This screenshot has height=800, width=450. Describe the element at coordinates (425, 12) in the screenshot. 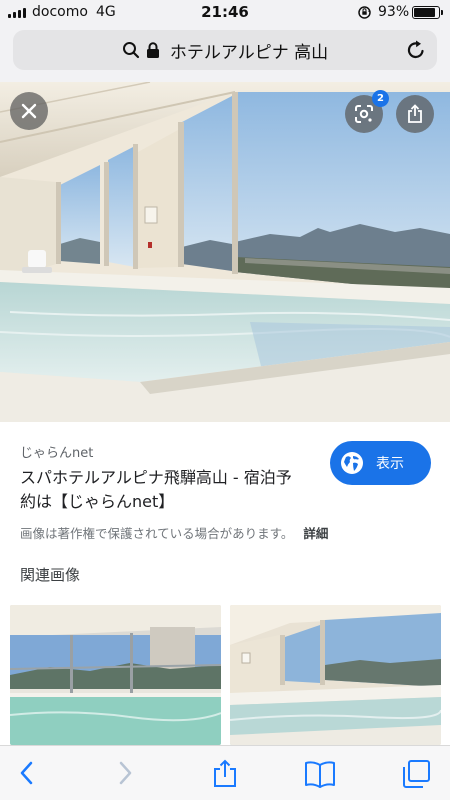

I see `battery-level-fill` at that location.